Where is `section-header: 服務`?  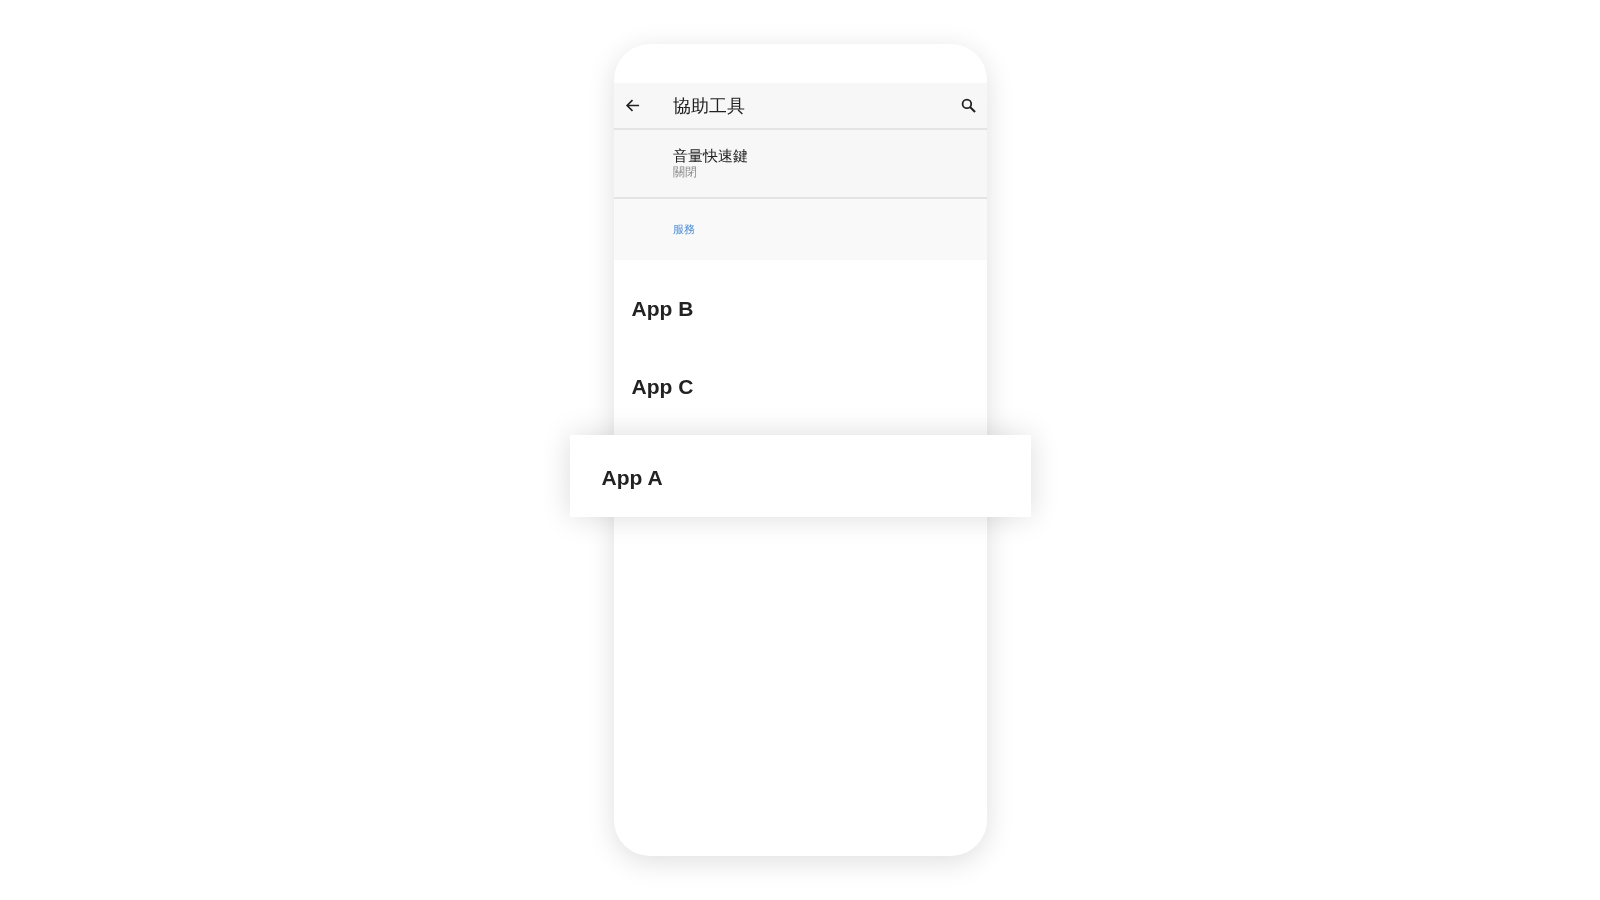 section-header: 服務 is located at coordinates (683, 229).